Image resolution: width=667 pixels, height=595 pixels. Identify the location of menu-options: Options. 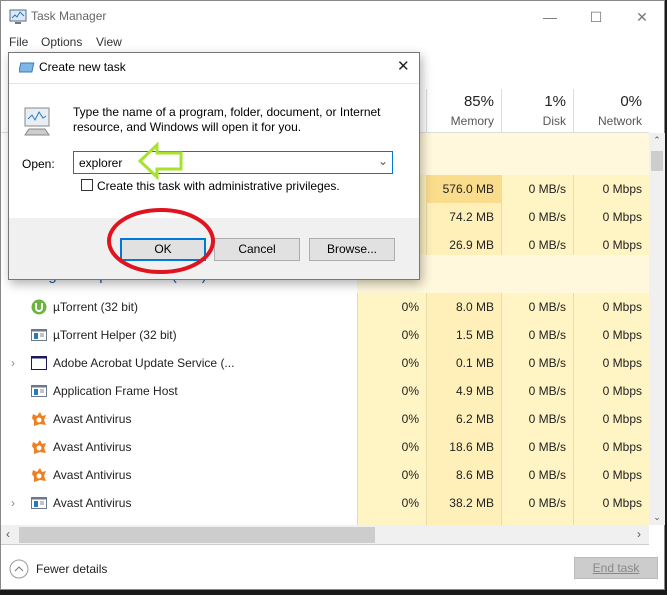
(61, 42).